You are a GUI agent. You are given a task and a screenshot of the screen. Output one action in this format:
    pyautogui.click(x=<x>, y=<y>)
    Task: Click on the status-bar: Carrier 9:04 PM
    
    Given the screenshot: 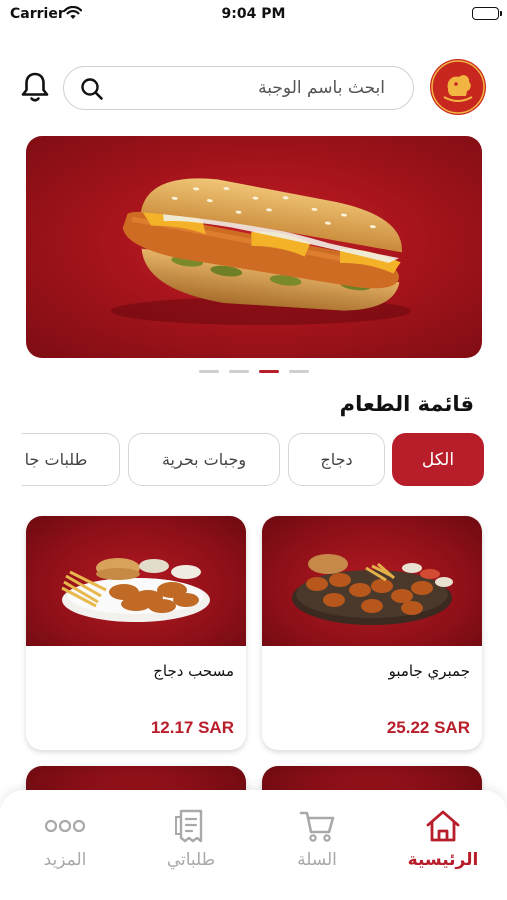 What is the action you would take?
    pyautogui.click(x=253, y=15)
    